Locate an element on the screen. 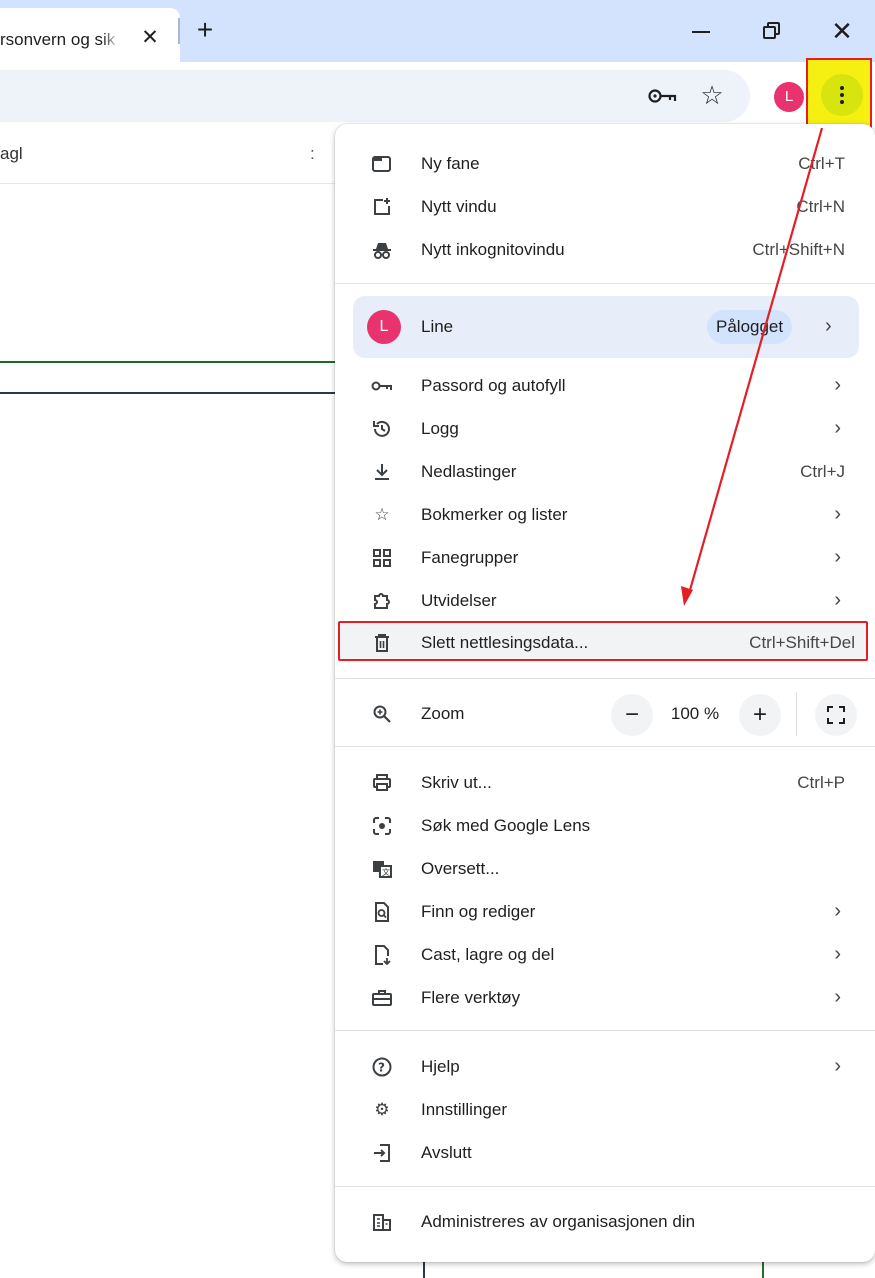 The image size is (875, 1278). menu-item-label: Nytt inkognitovindu is located at coordinates (493, 249).